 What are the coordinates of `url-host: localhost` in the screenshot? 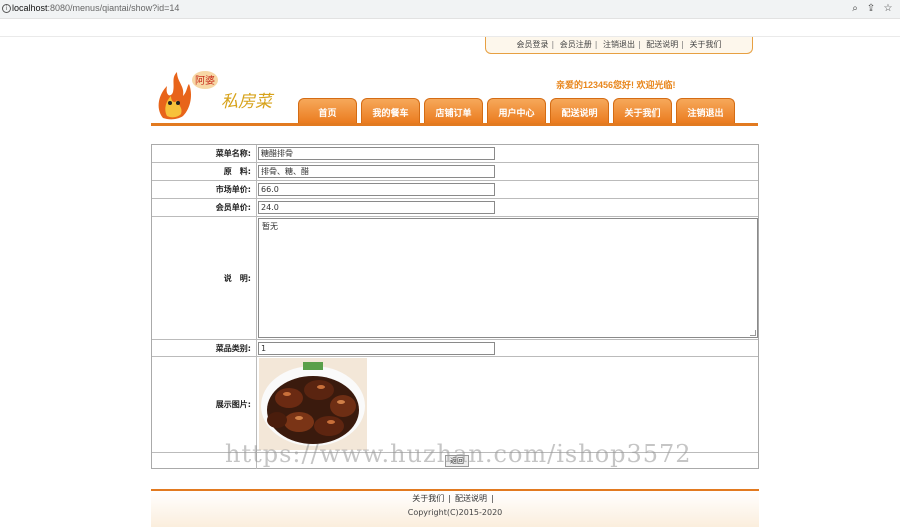 It's located at (30, 8).